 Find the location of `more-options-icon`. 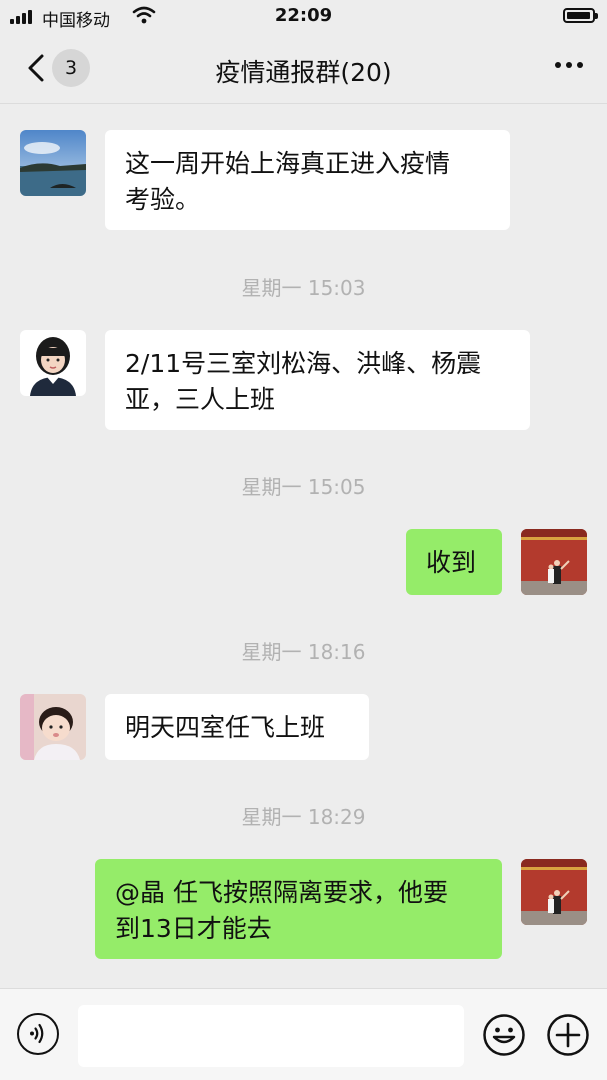

more-options-icon is located at coordinates (563, 68).